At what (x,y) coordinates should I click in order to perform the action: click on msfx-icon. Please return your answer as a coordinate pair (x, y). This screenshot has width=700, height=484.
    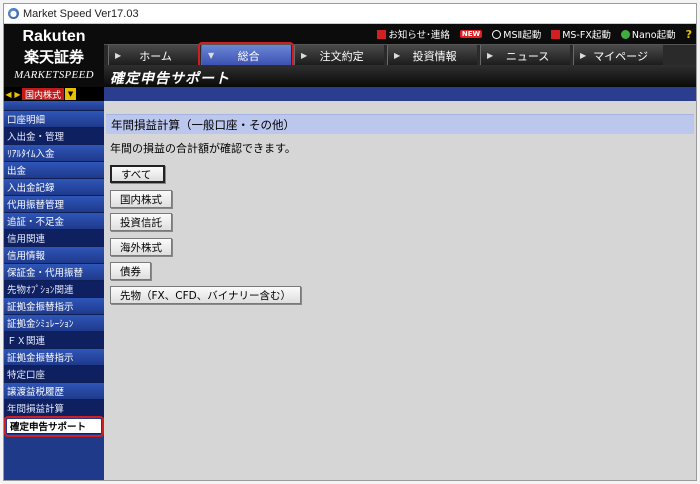
    Looking at the image, I should click on (556, 34).